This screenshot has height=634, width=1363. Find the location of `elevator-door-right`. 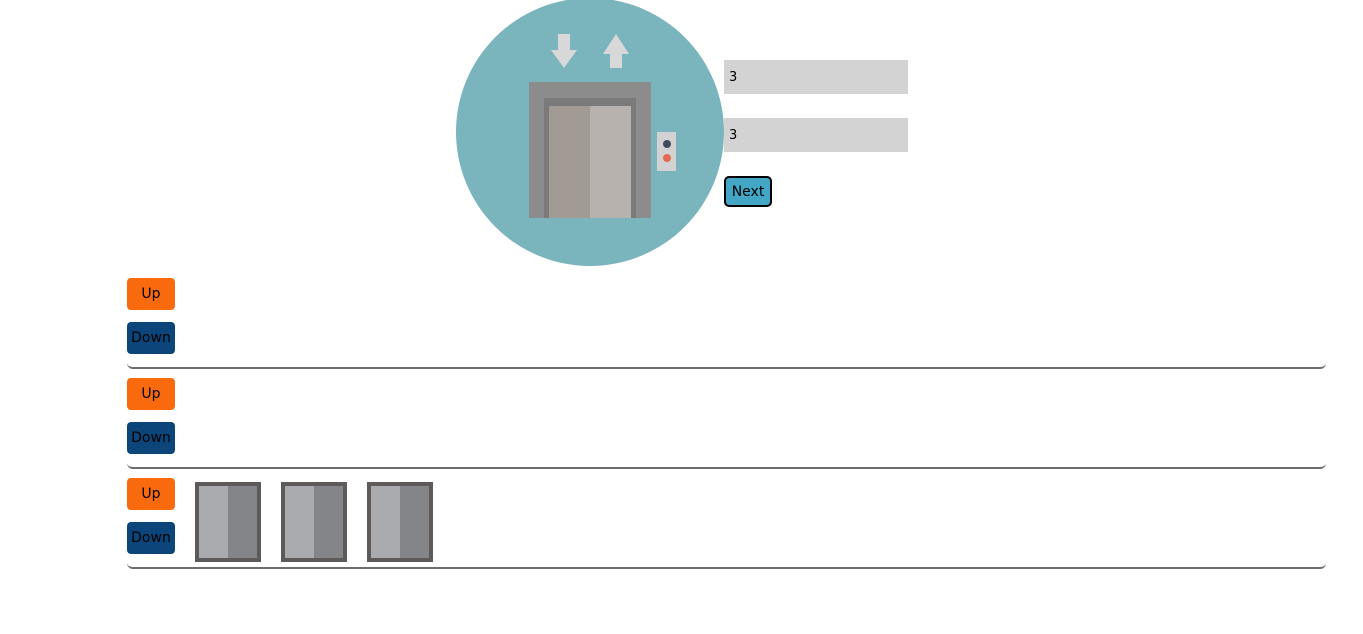

elevator-door-right is located at coordinates (610, 162).